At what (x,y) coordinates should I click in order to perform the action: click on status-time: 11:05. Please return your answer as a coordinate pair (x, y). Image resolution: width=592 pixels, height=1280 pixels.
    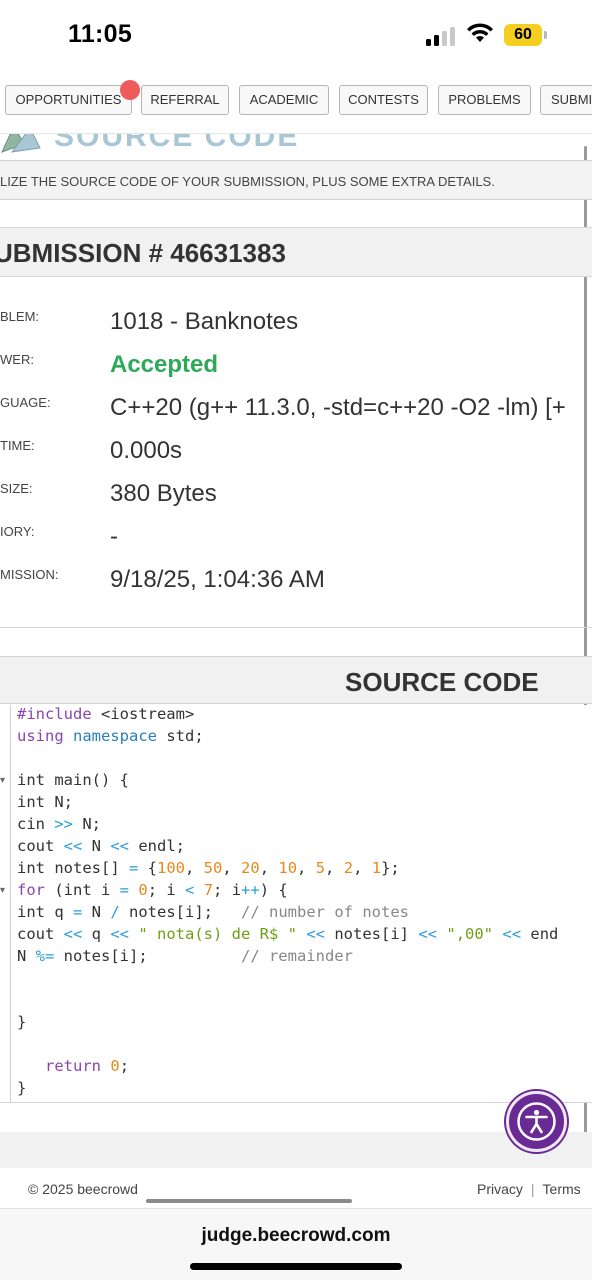
    Looking at the image, I should click on (100, 34).